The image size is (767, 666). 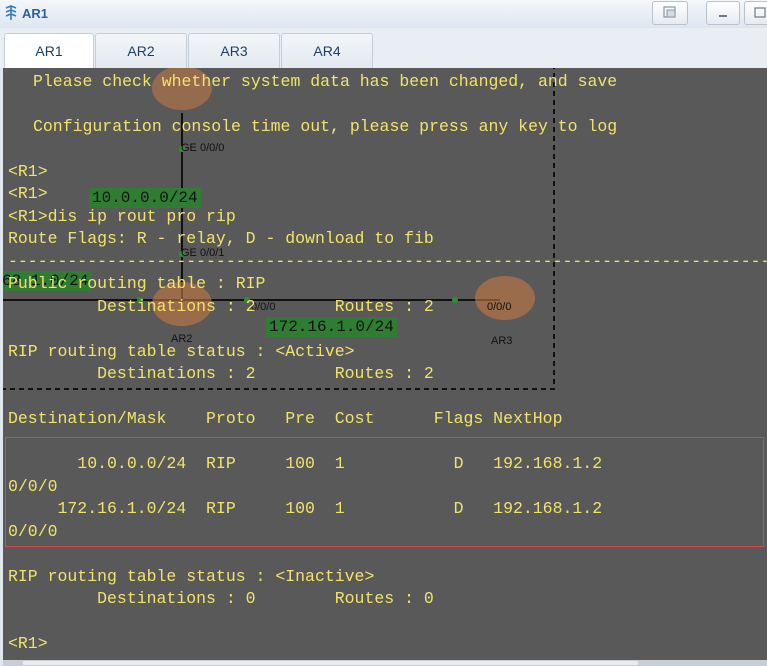 What do you see at coordinates (234, 50) in the screenshot?
I see `tab-ar3: AR3` at bounding box center [234, 50].